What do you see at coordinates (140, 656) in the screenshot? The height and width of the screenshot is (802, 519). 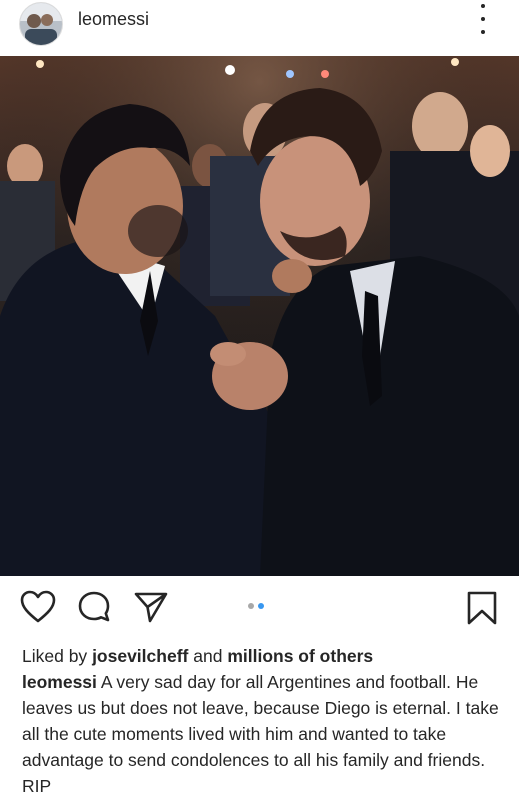 I see `liked-by-user: josevilcheff` at bounding box center [140, 656].